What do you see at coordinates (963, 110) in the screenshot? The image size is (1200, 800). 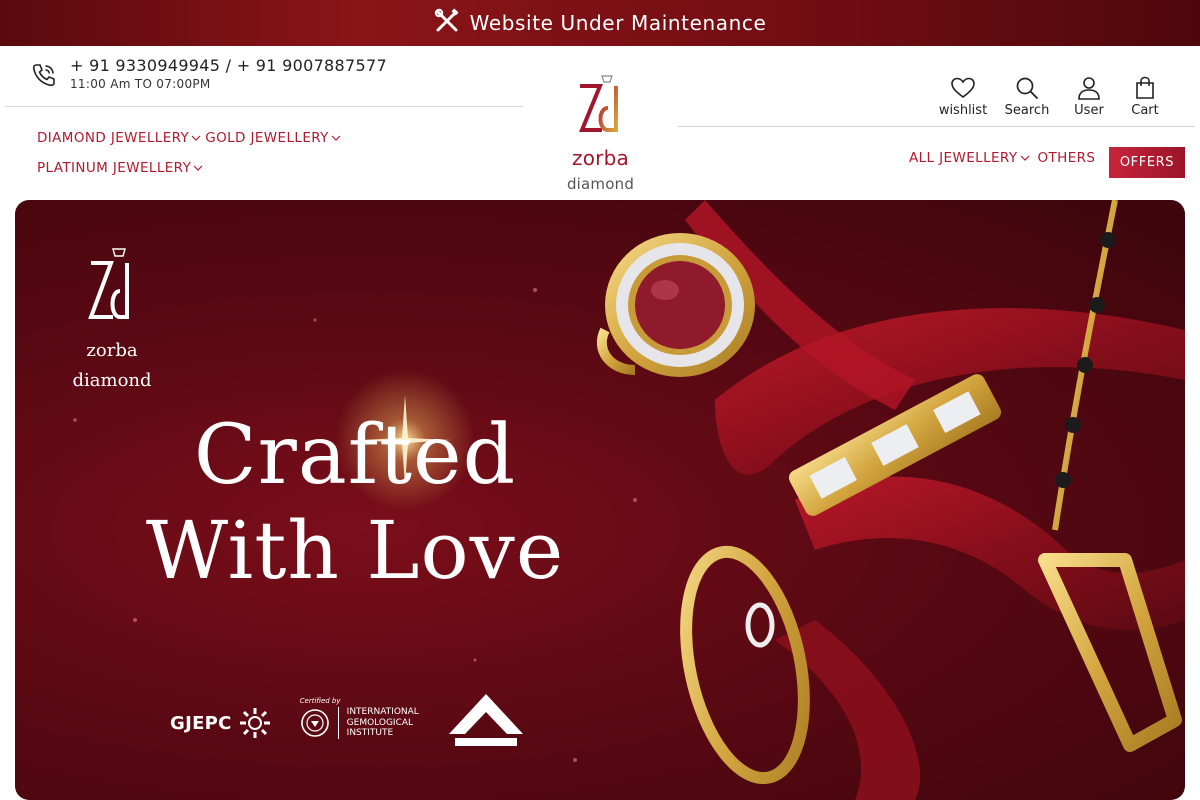 I see `wishlist-label: wishlist` at bounding box center [963, 110].